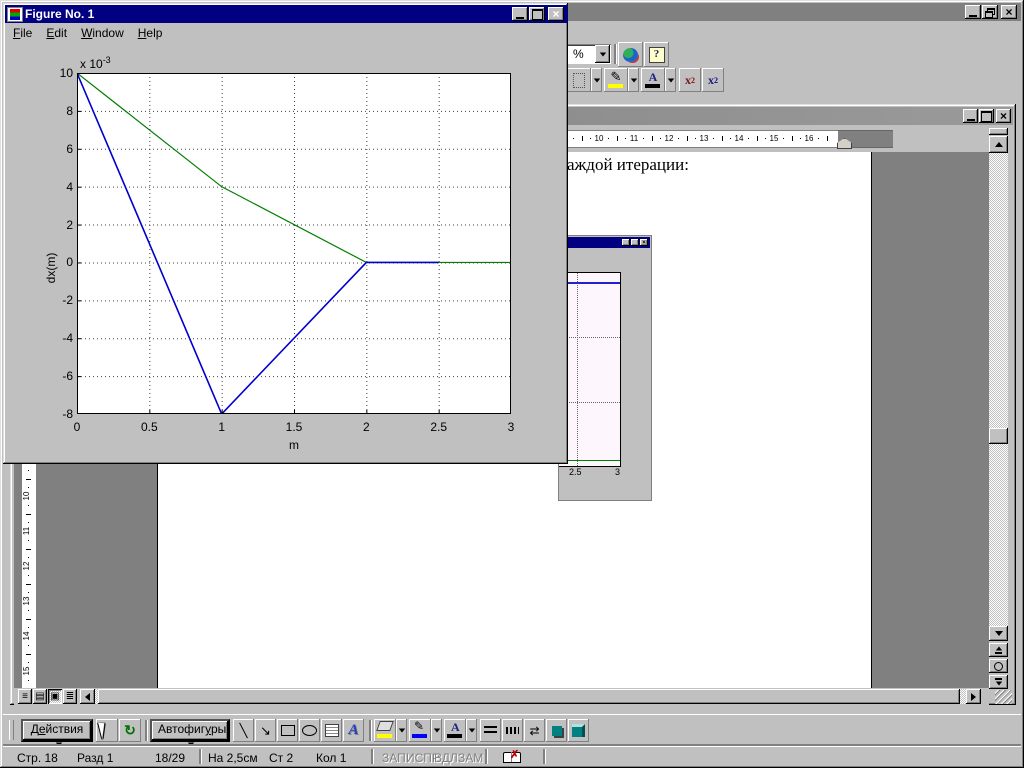 This screenshot has height=768, width=1024. Describe the element at coordinates (534, 730) in the screenshot. I see `arrow-style-icon: ⇄` at that location.